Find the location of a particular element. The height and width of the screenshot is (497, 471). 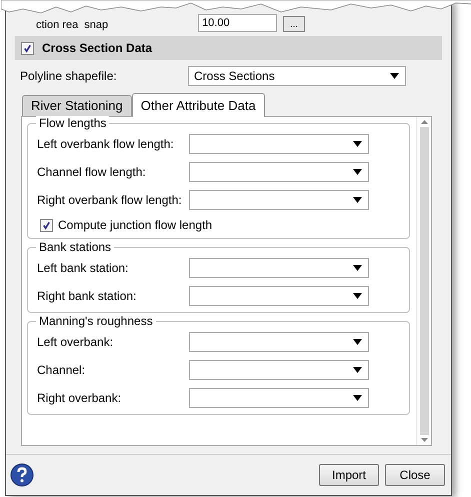

scroll-down-icon is located at coordinates (424, 440).